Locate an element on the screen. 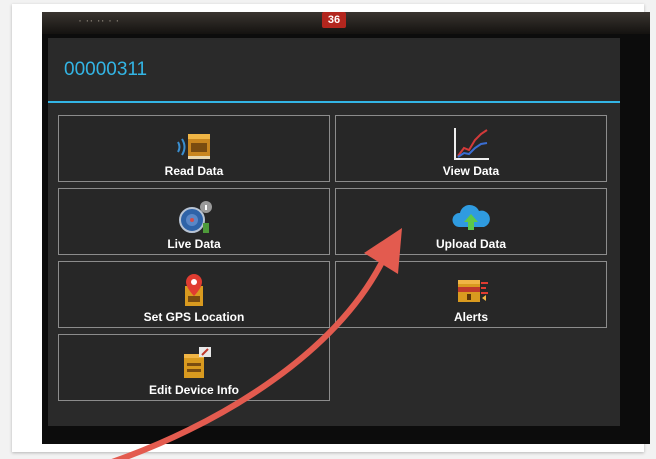  cloud-upload-icon is located at coordinates (471, 217).